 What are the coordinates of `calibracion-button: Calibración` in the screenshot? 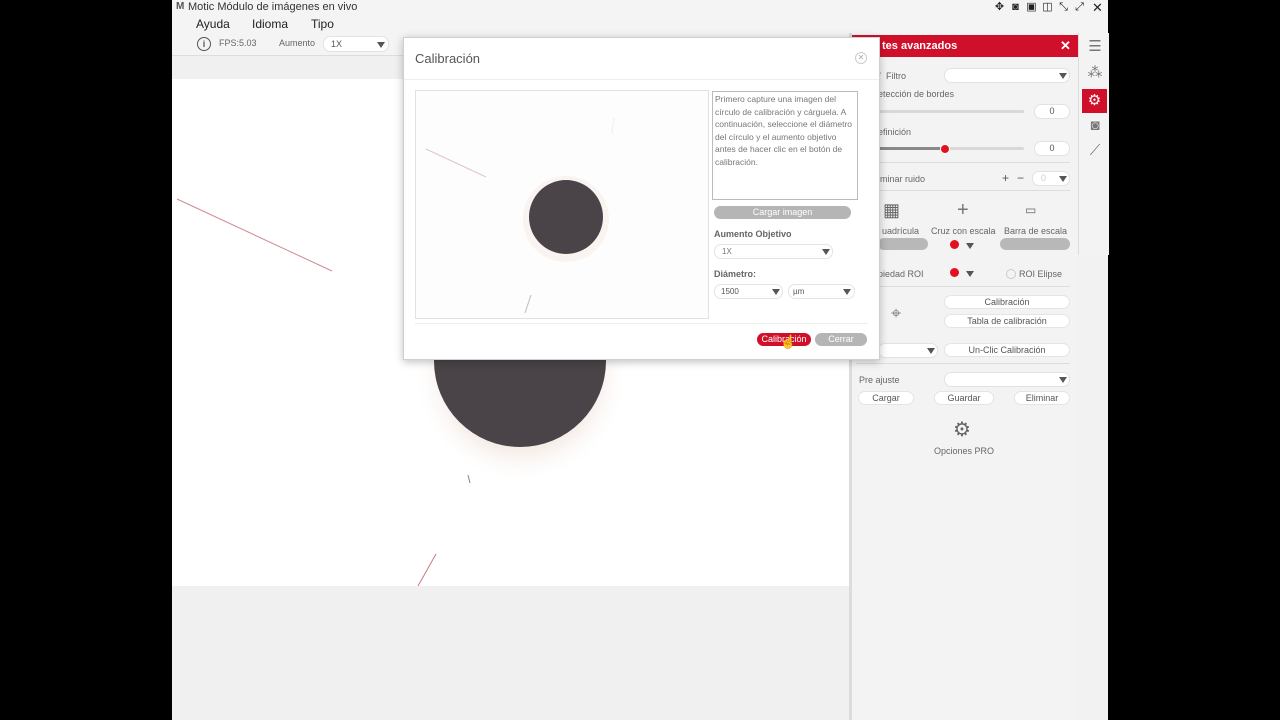 It's located at (1007, 302).